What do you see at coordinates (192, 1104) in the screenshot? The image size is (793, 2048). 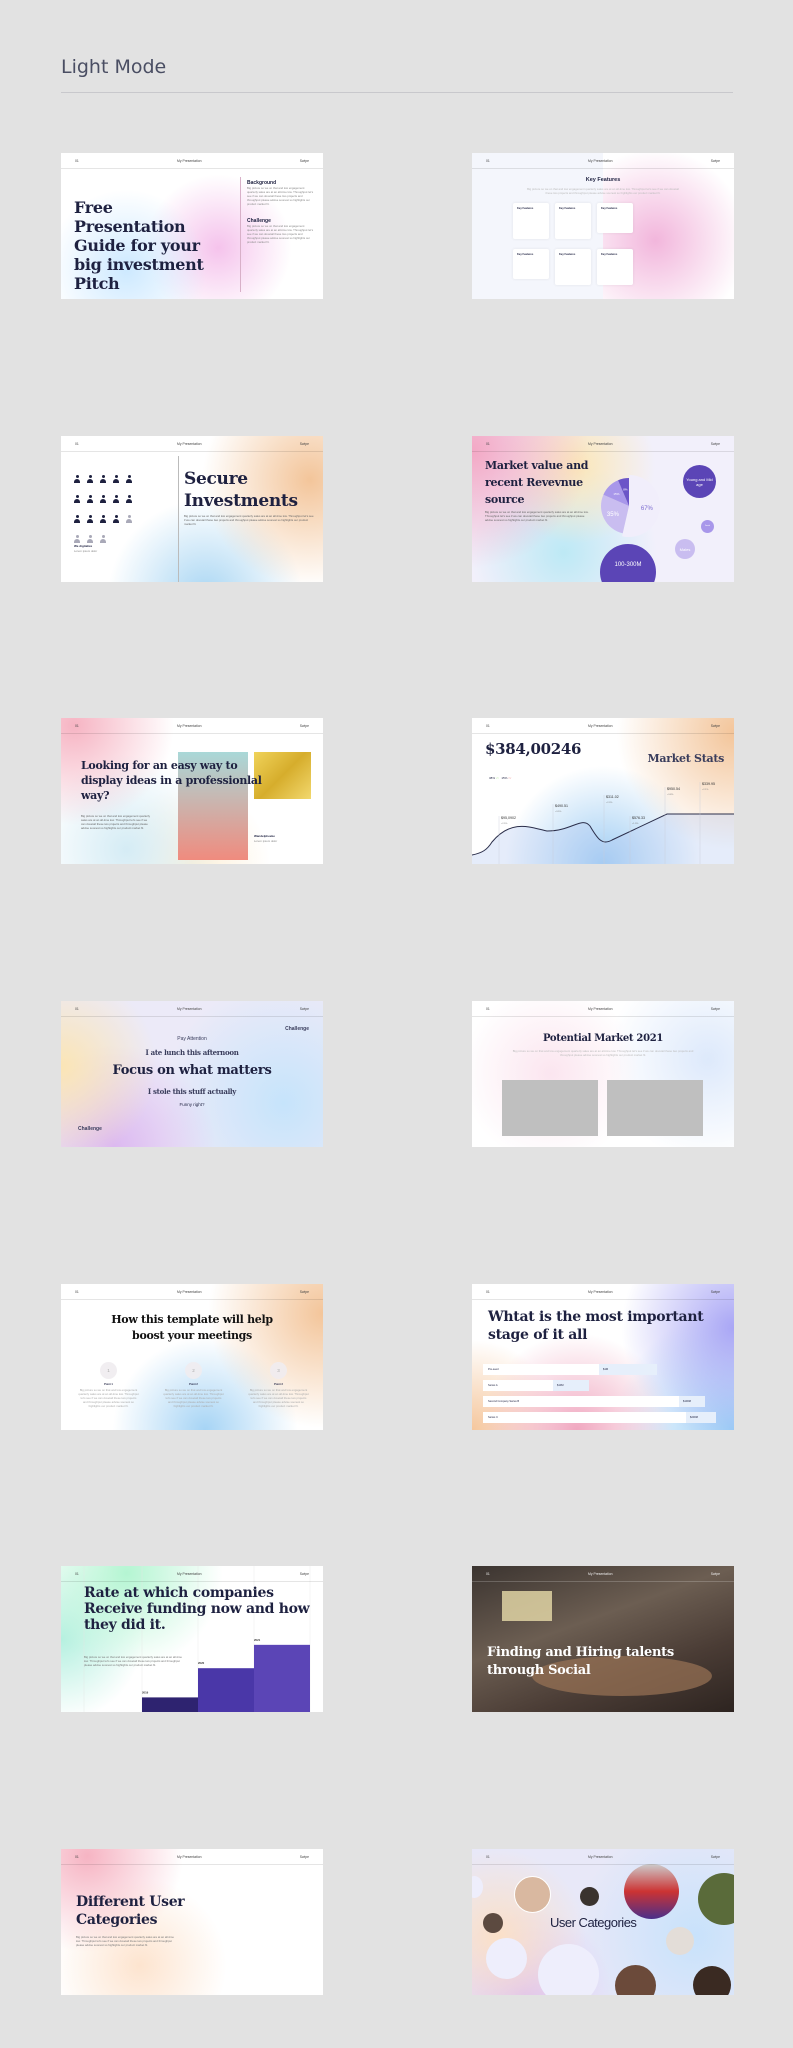 I see `line-3: Funny right?` at bounding box center [192, 1104].